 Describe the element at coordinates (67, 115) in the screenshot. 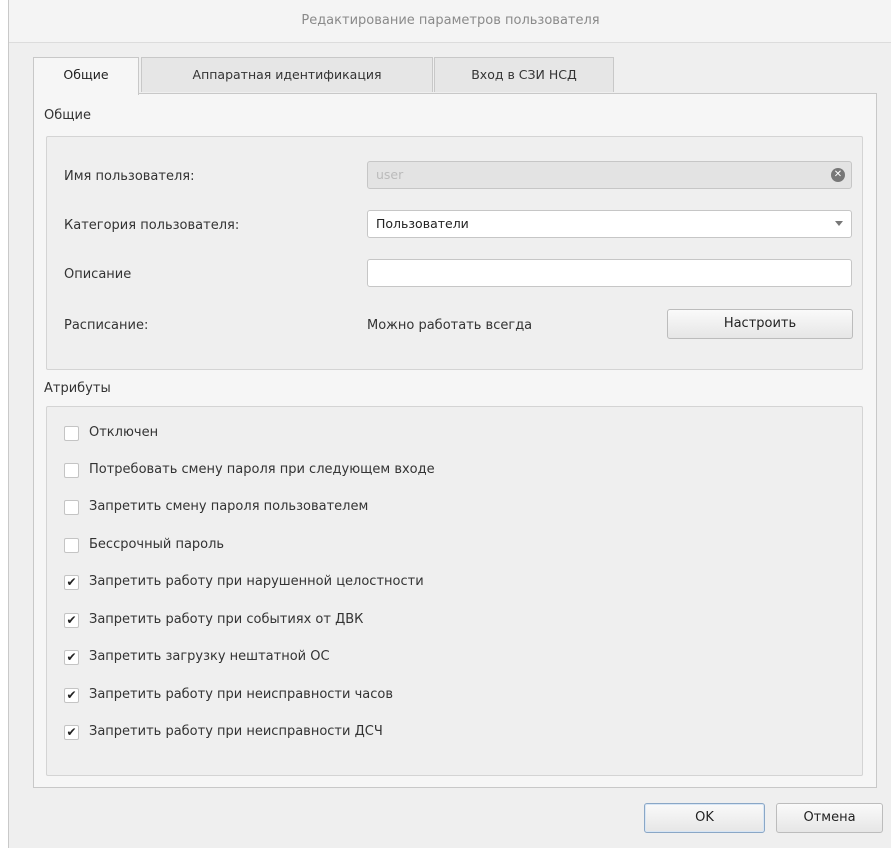

I see `general-section-title: Общие` at that location.